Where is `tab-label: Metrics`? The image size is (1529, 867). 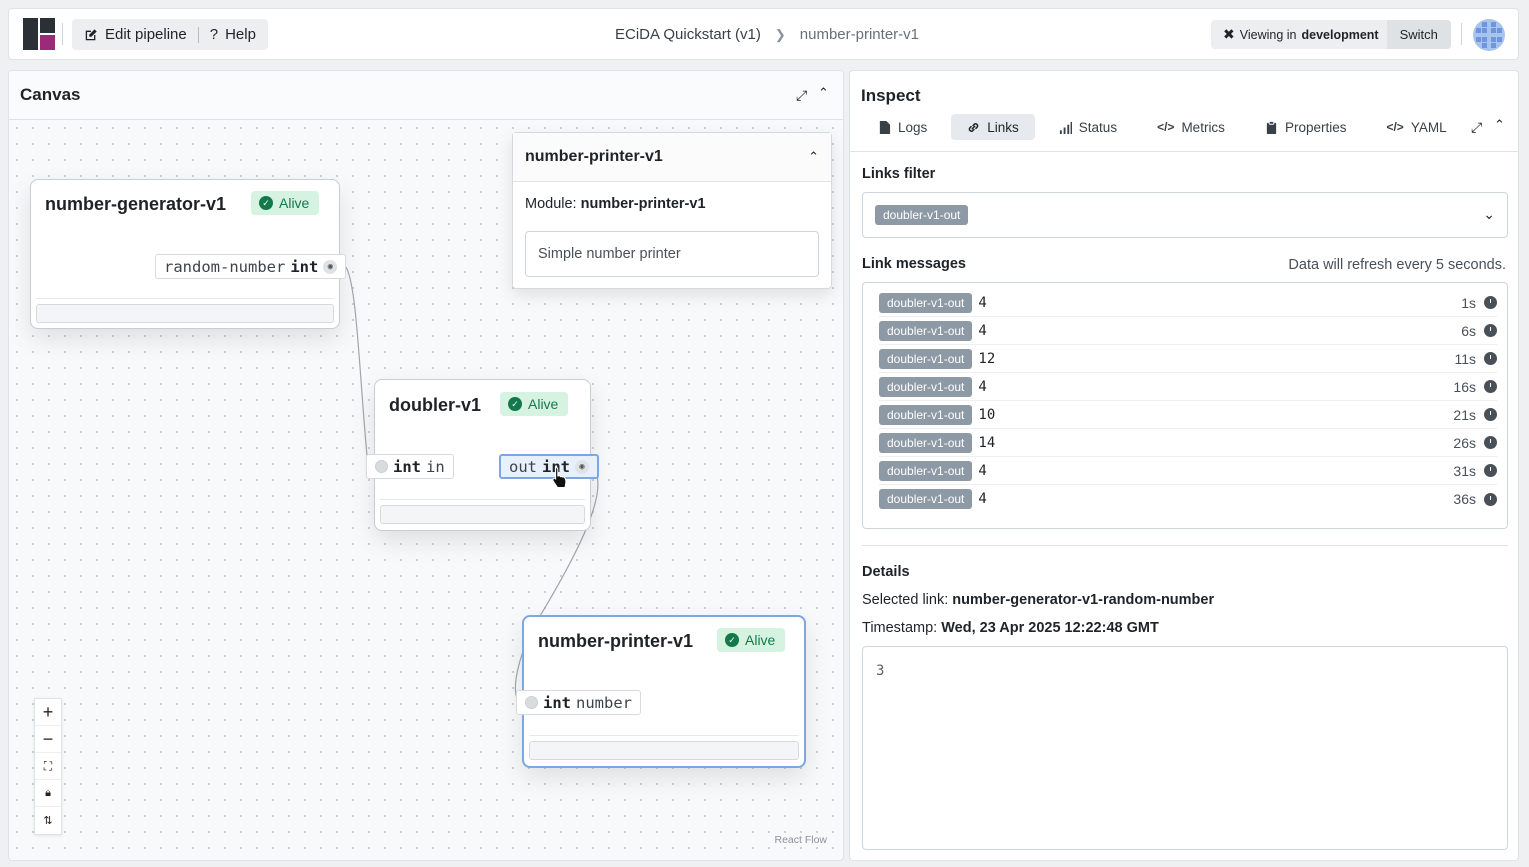 tab-label: Metrics is located at coordinates (1203, 127).